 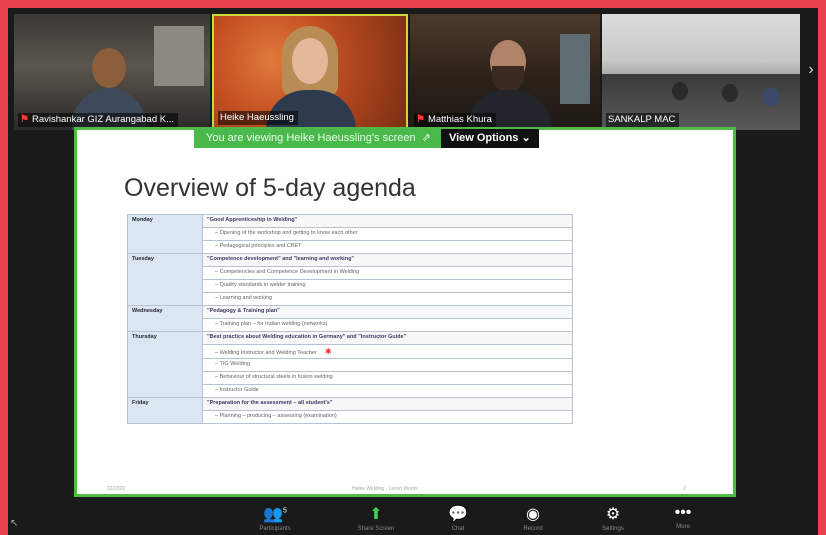 What do you see at coordinates (328, 351) in the screenshot?
I see `annotation-star-icon: ✱` at bounding box center [328, 351].